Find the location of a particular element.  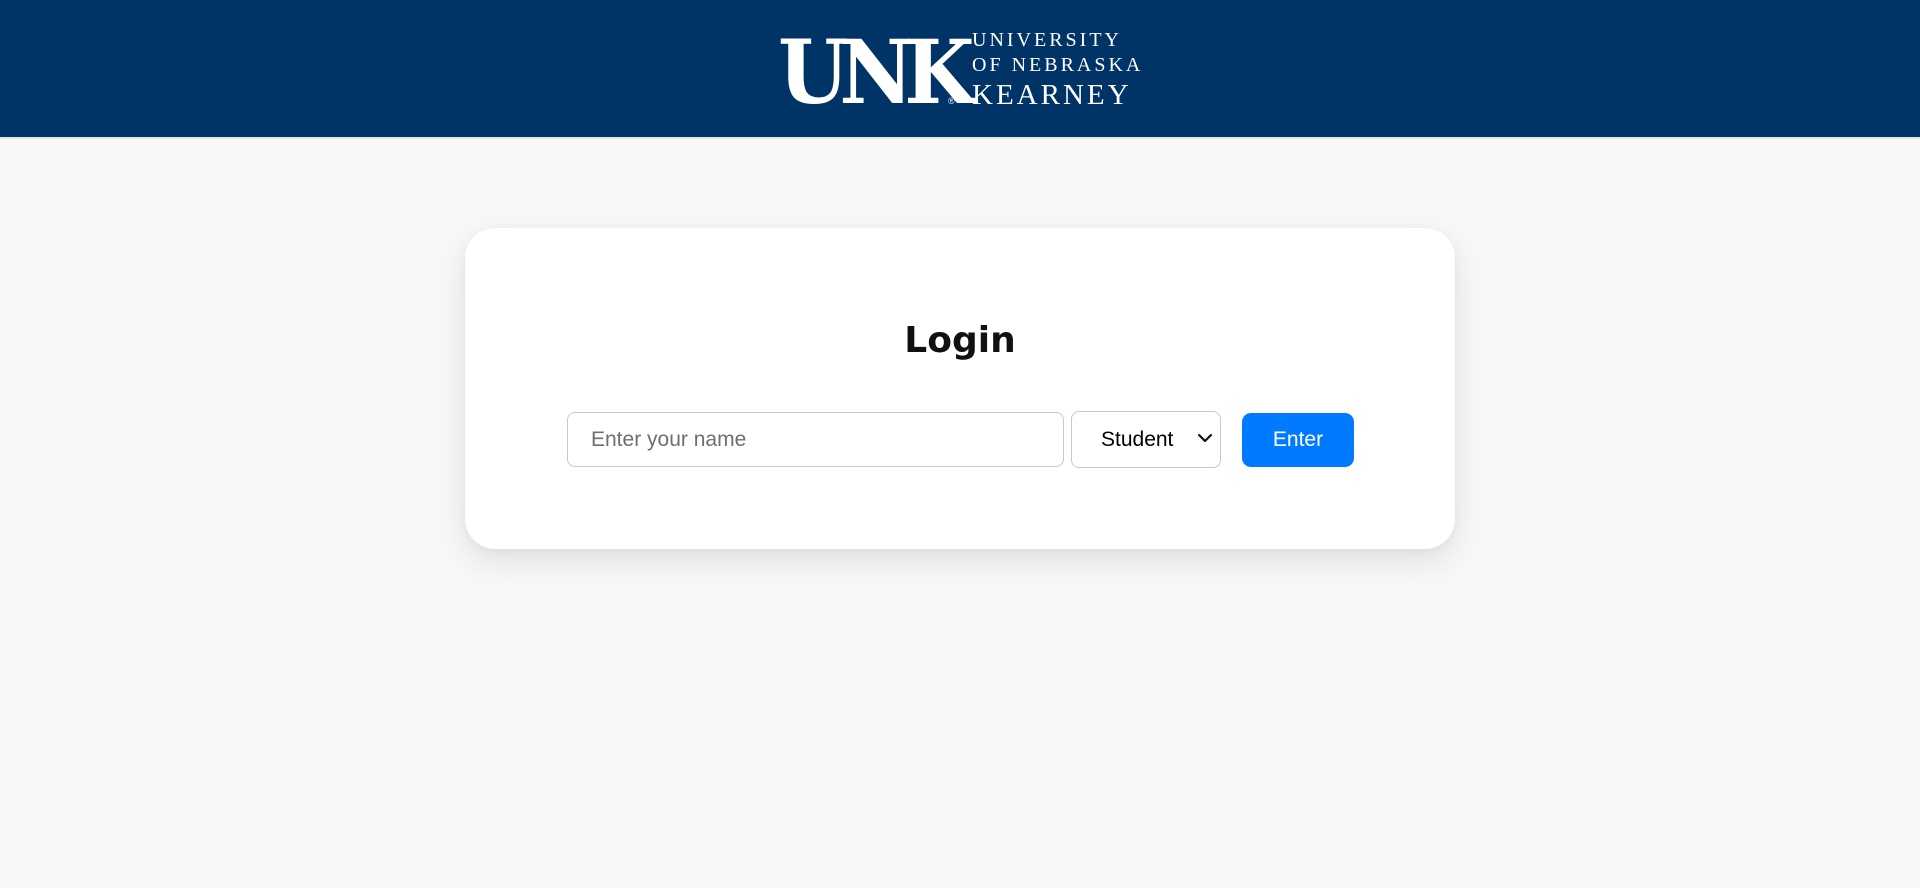

logo-line-kearney: KEARNEY is located at coordinates (1052, 95).